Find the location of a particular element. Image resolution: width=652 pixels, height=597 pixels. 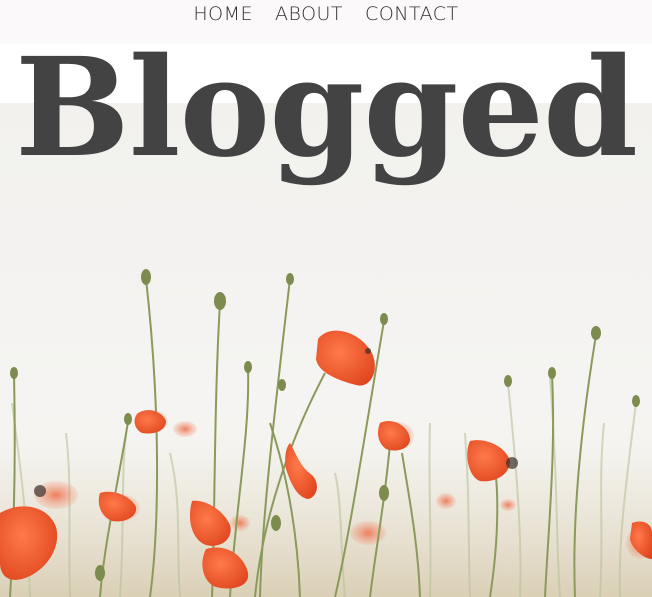

nav-link-home: HOME is located at coordinates (223, 14).